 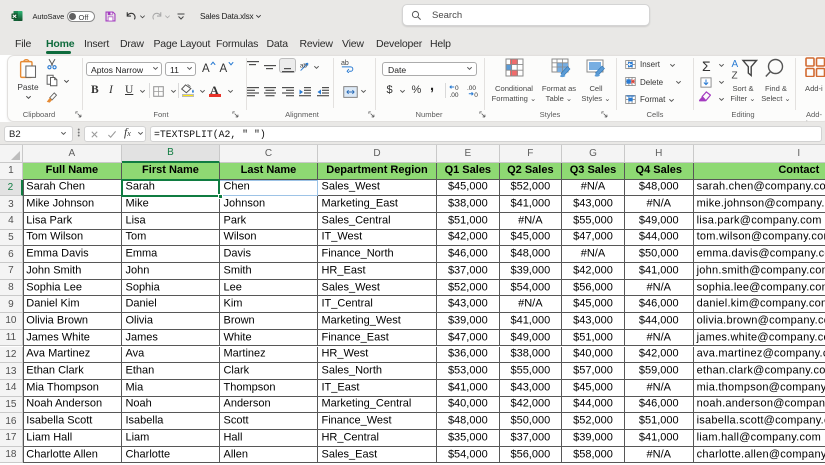 What do you see at coordinates (735, 75) in the screenshot?
I see `svg-text: Z` at bounding box center [735, 75].